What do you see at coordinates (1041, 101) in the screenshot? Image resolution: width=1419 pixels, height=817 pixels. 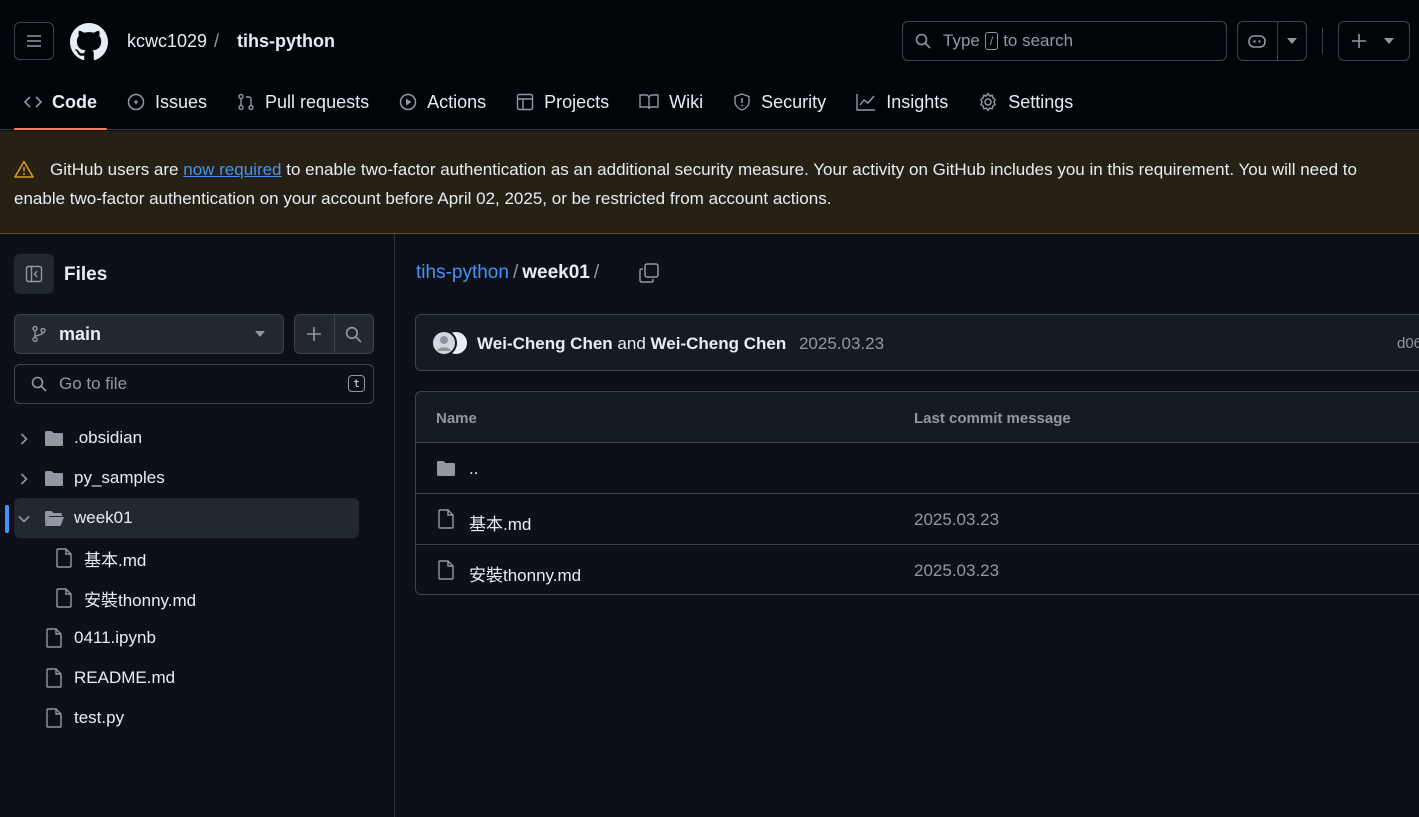 I see `tab-label: Settings` at bounding box center [1041, 101].